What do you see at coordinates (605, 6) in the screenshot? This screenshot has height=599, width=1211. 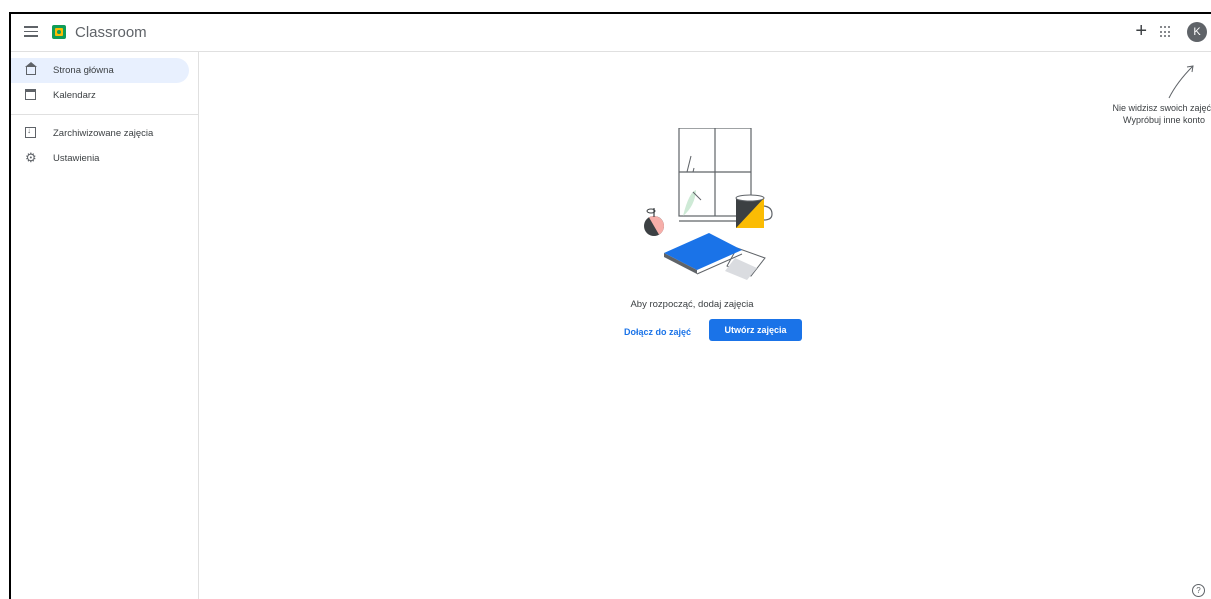 I see `cropped-caption` at bounding box center [605, 6].